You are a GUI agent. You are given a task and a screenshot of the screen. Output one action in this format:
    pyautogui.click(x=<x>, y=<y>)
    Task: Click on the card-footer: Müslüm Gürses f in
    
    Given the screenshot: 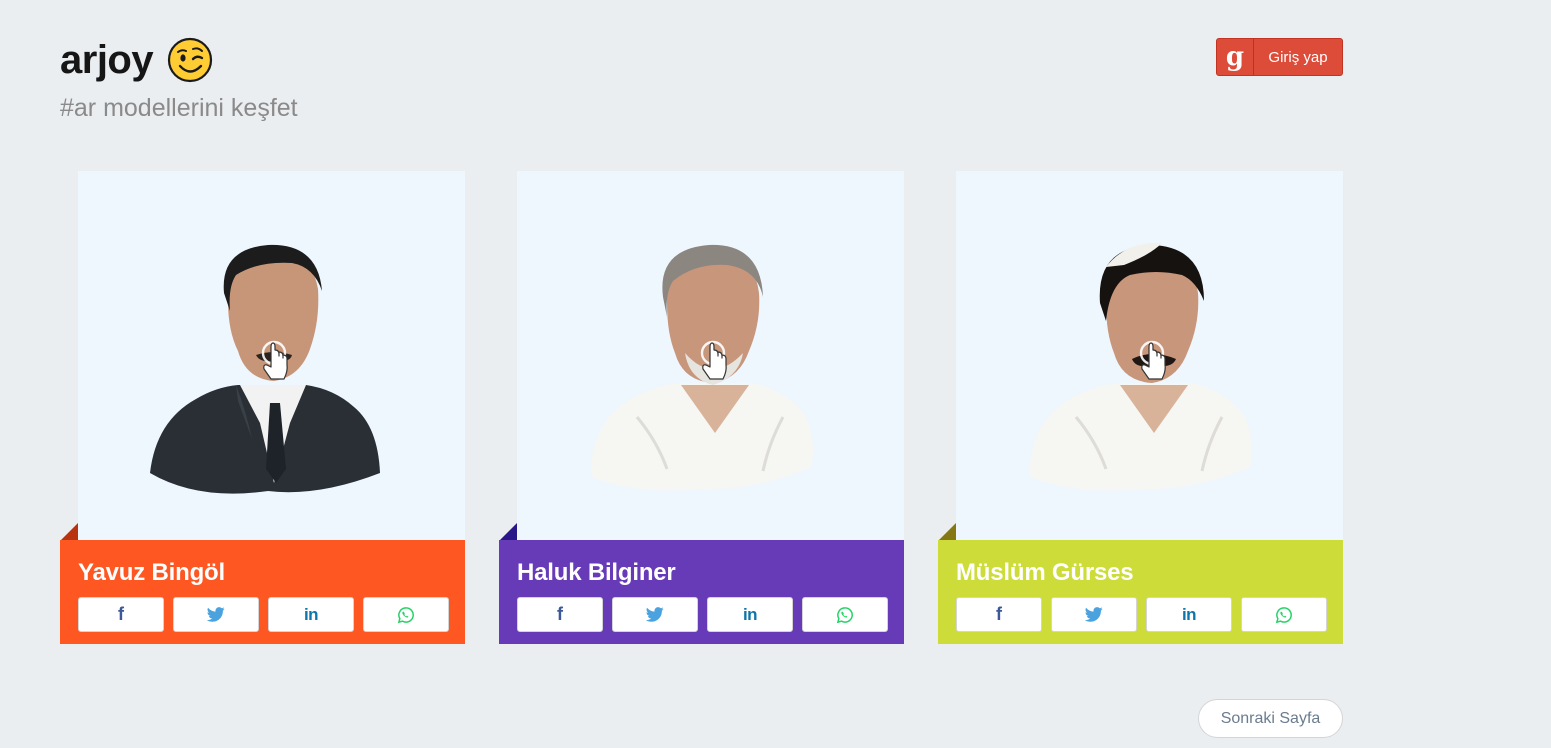 What is the action you would take?
    pyautogui.click(x=1140, y=592)
    